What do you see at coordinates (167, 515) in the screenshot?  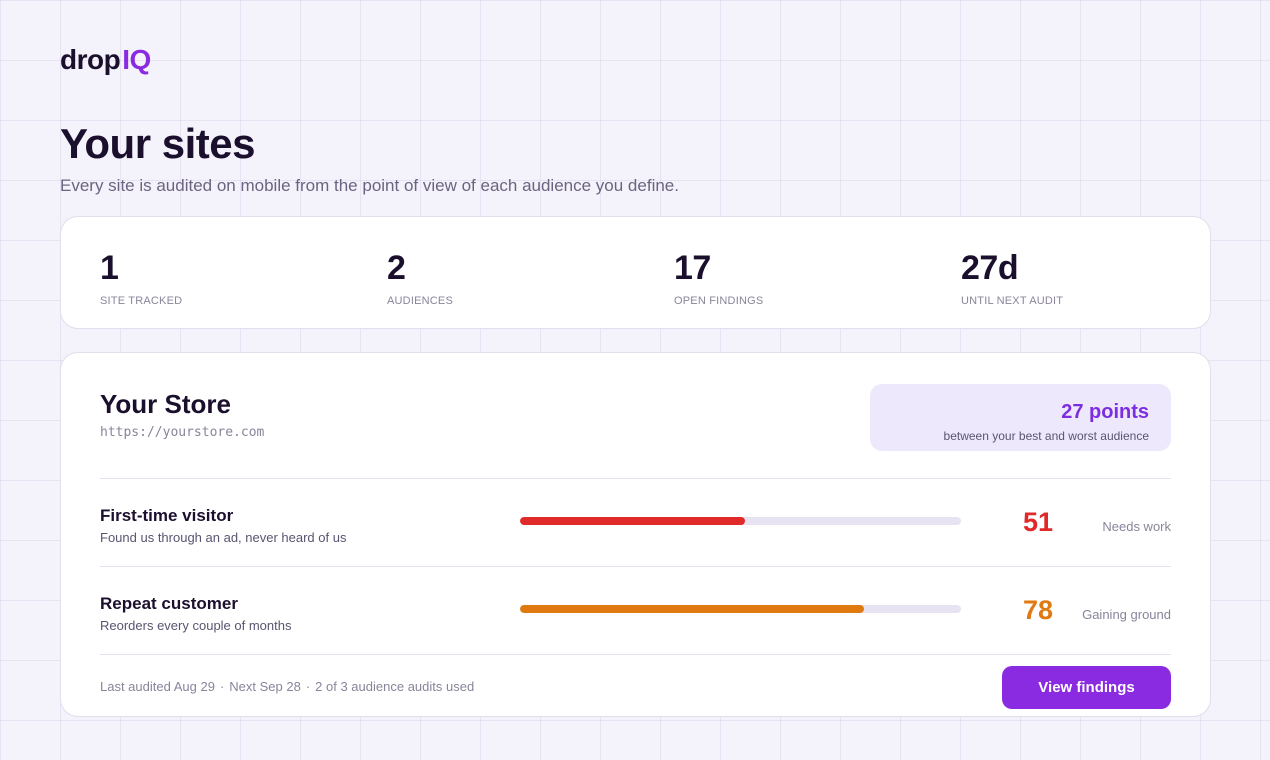 I see `audience-name: First-time visitor` at bounding box center [167, 515].